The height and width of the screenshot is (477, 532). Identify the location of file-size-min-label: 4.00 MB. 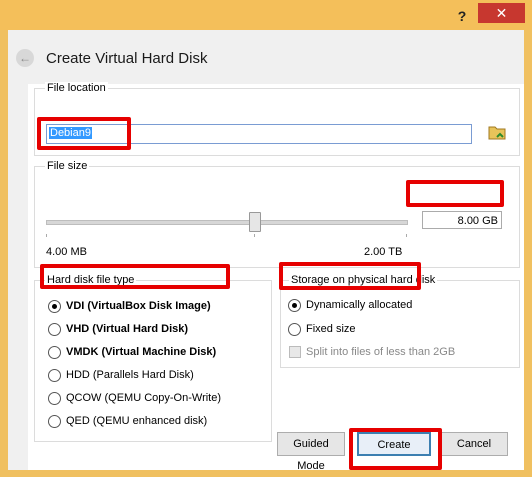
(66, 252).